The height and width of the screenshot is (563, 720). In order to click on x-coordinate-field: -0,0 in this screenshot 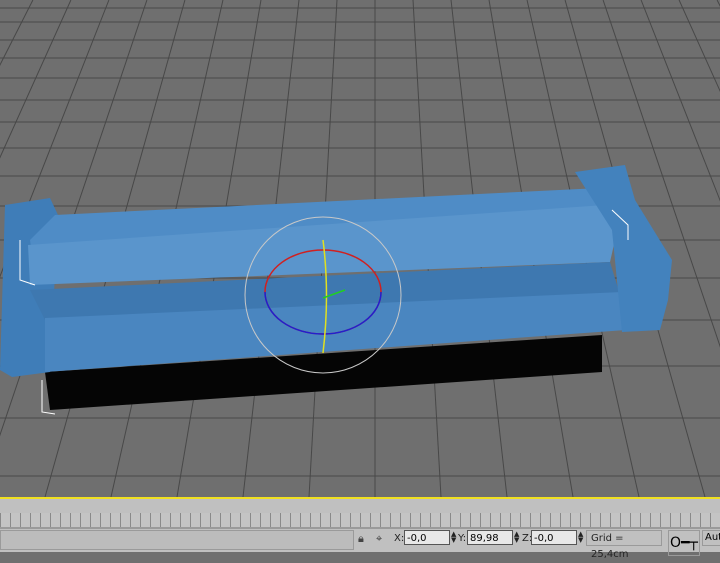, I will do `click(427, 537)`.